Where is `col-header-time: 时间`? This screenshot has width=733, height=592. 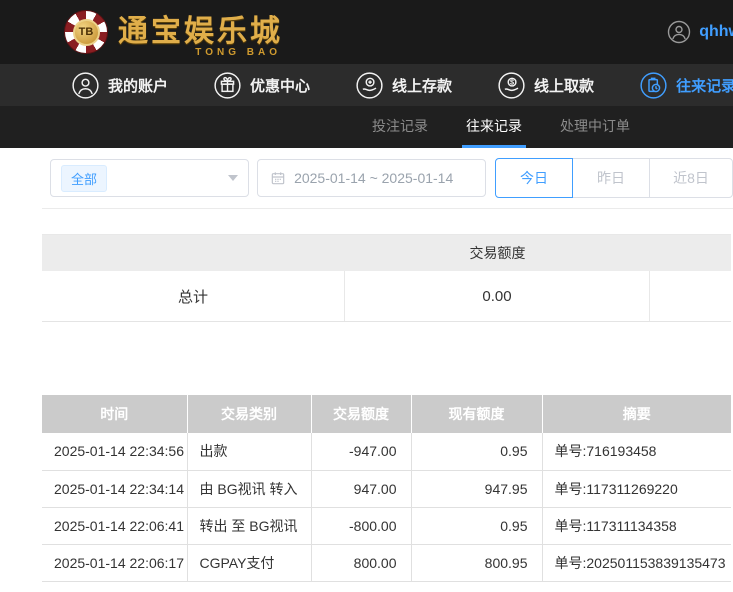
col-header-time: 时间 is located at coordinates (115, 414).